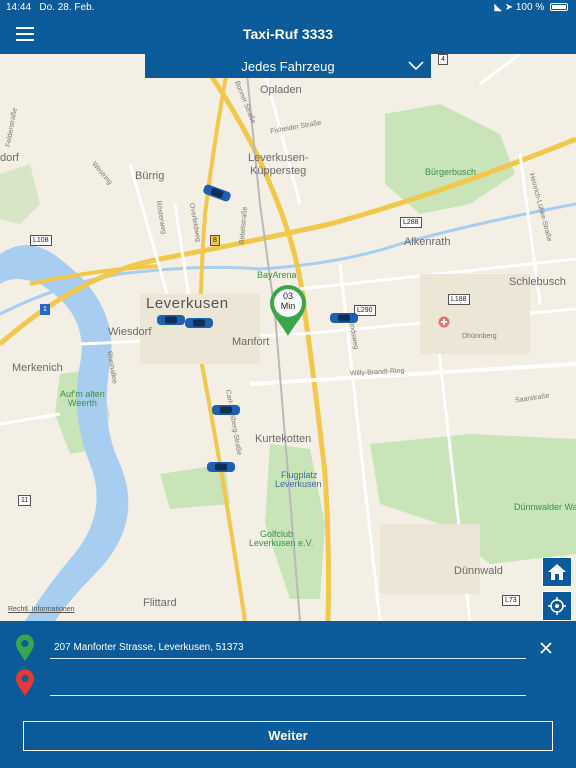 Image resolution: width=576 pixels, height=768 pixels. I want to click on shield-l73: L73, so click(511, 600).